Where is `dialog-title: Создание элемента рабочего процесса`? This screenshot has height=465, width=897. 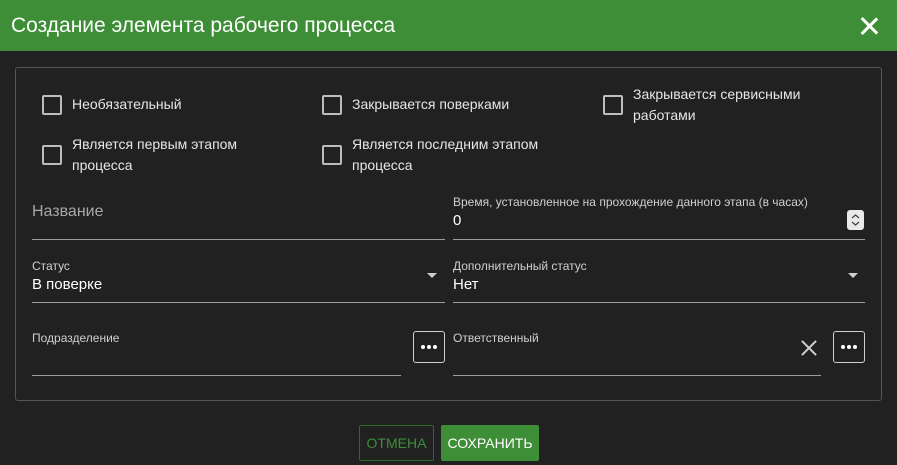
dialog-title: Создание элемента рабочего процесса is located at coordinates (203, 25).